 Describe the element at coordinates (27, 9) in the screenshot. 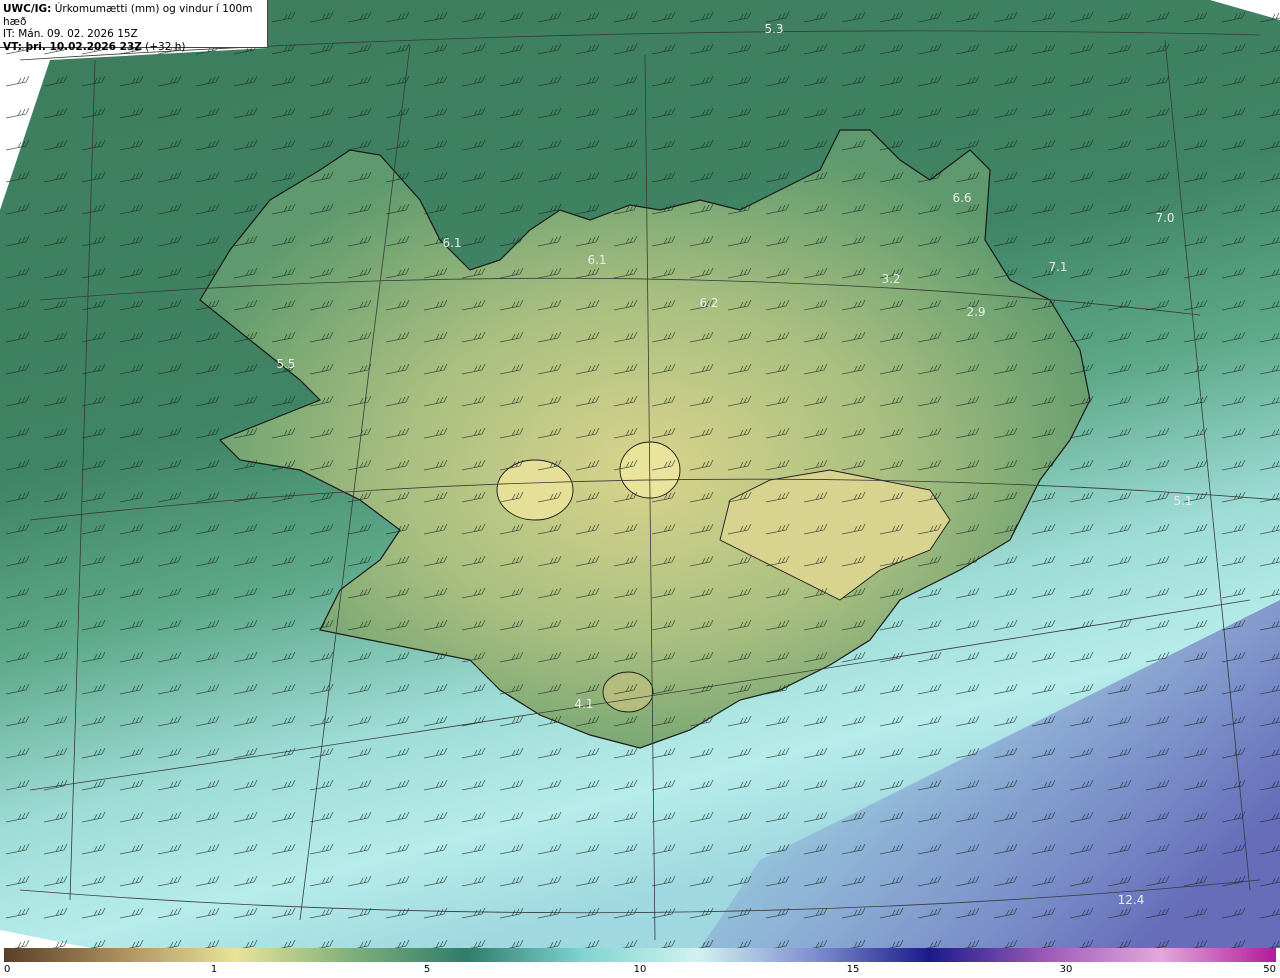

I see `model-label: UWC/IG:` at that location.